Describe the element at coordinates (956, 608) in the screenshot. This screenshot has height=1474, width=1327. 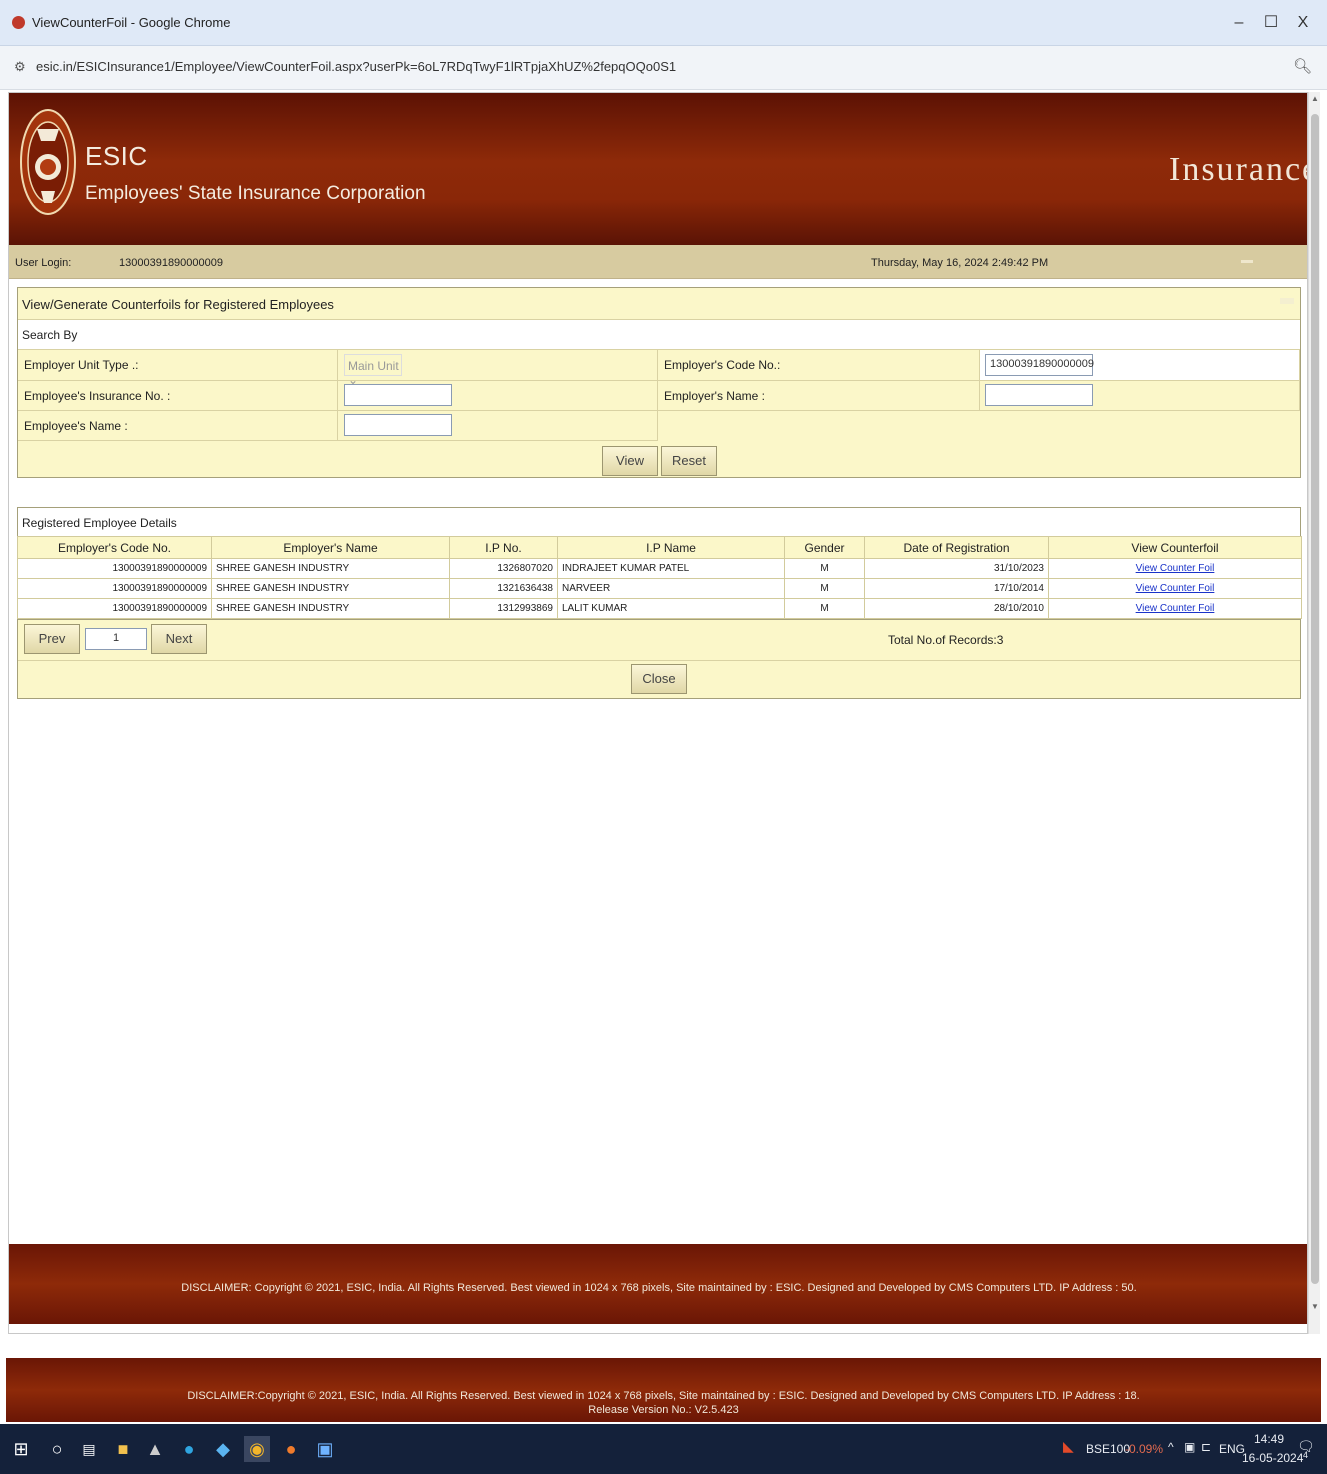
I see `date-cell: 28/10/2010` at that location.